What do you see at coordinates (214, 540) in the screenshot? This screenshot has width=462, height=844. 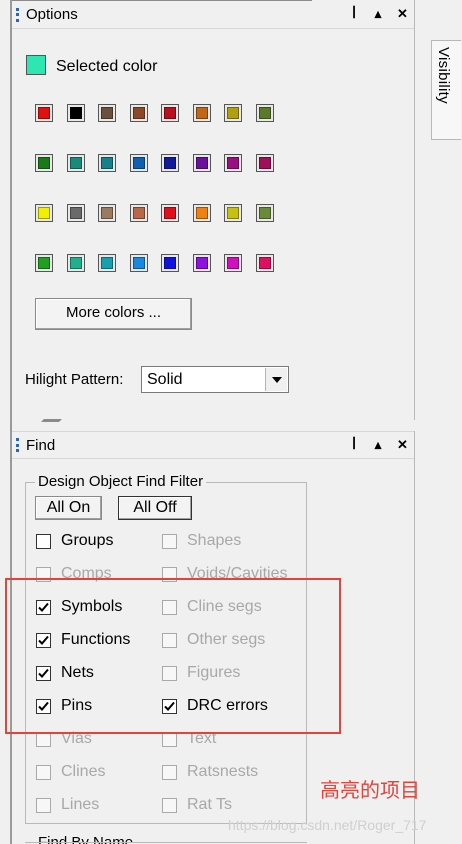 I see `checkbox-label: Shapes` at bounding box center [214, 540].